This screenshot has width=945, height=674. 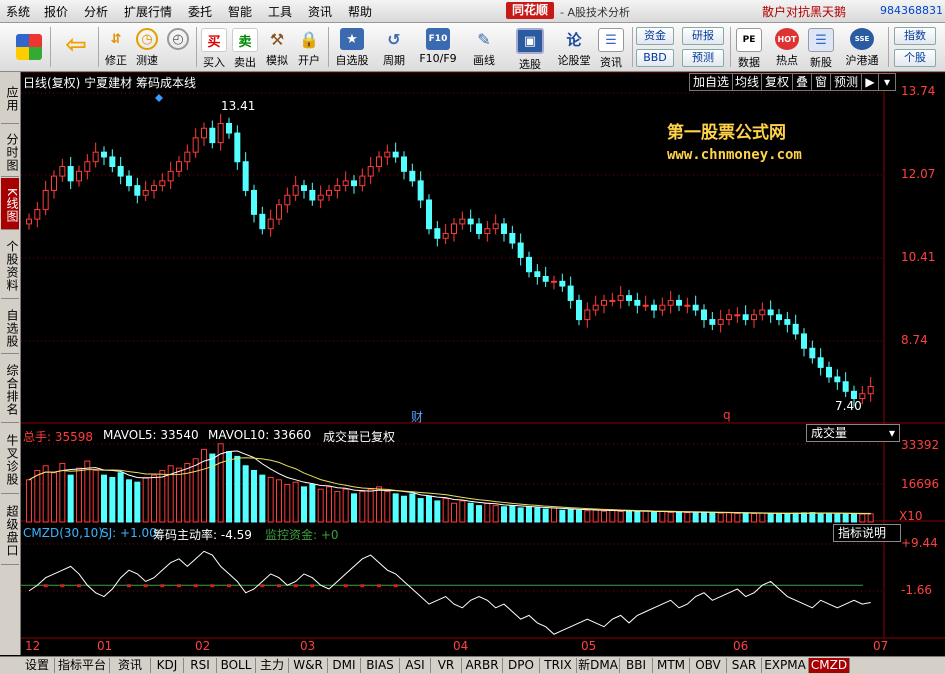 What do you see at coordinates (870, 82) in the screenshot?
I see `expand-icon: ▶` at bounding box center [870, 82].